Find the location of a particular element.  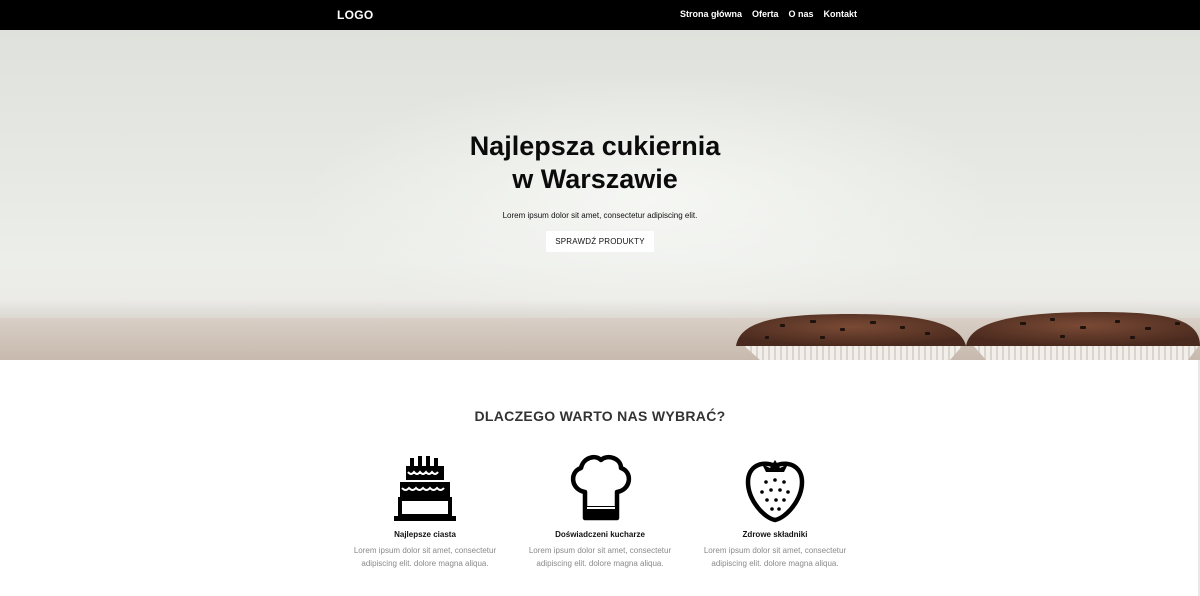

feature-title: Najlepsze ciasta is located at coordinates (425, 534).